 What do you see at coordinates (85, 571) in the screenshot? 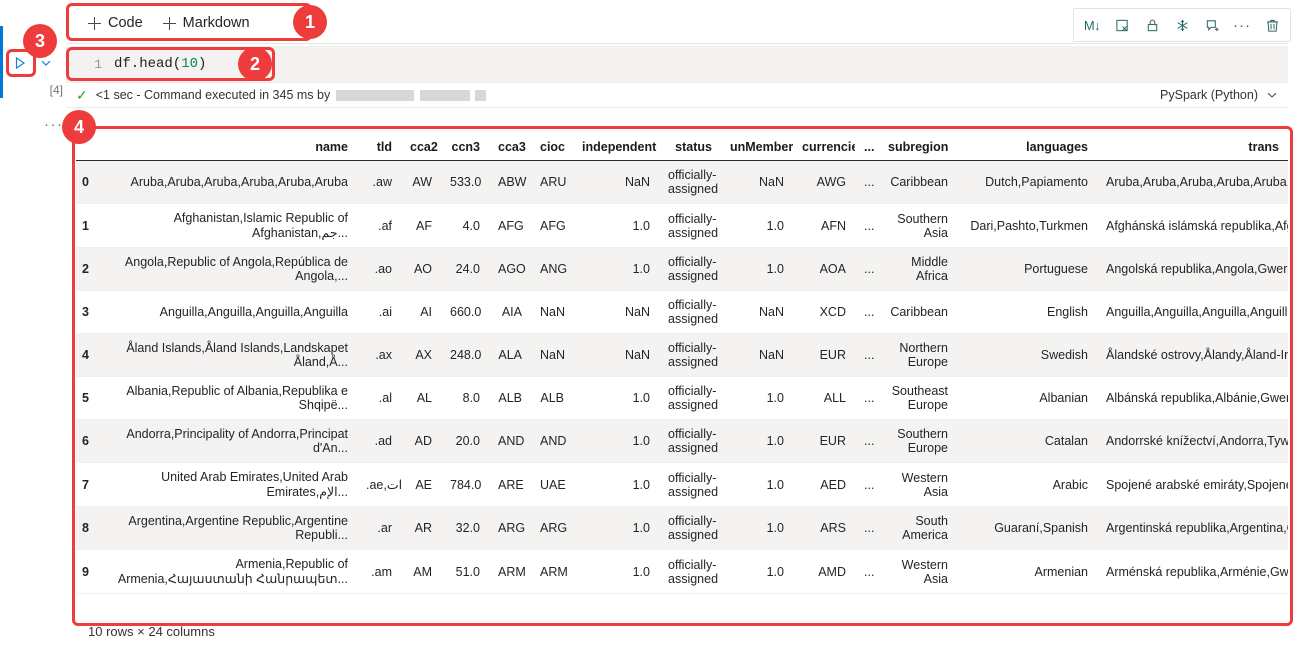
I see `row-index: 9` at bounding box center [85, 571].